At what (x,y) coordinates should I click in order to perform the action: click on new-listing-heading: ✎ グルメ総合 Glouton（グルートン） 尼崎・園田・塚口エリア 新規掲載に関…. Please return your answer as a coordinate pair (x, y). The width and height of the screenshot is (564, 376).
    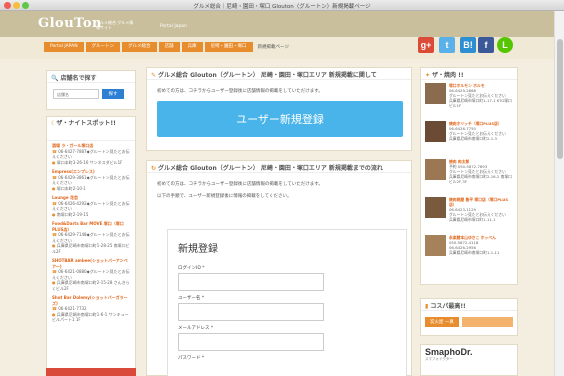
    Looking at the image, I should click on (279, 74).